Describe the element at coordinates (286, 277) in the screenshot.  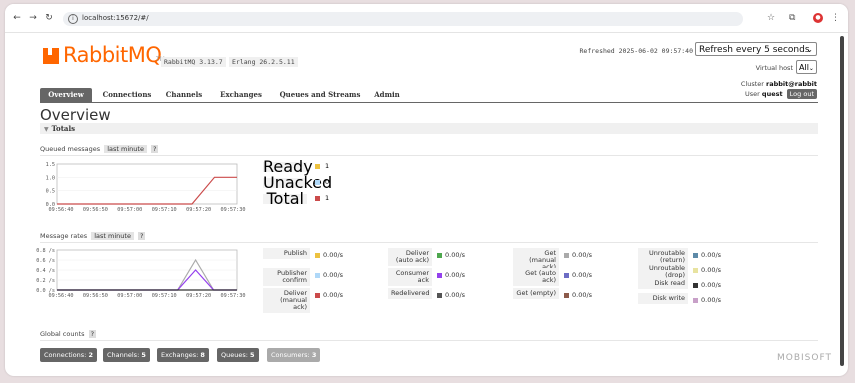
I see `rate-legend-label: Publisher confirm` at that location.